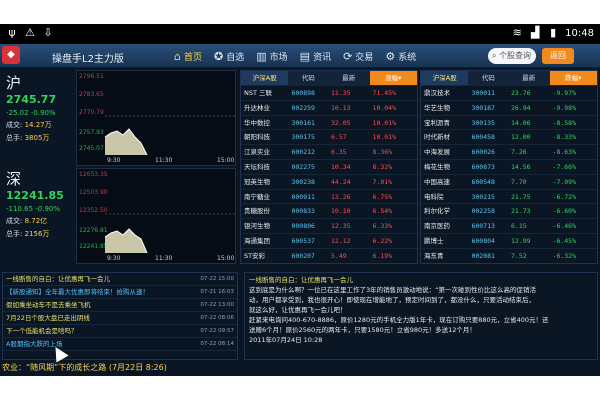  I want to click on table-row: 银河生物 000806 12.35 6.33%, so click(329, 225).